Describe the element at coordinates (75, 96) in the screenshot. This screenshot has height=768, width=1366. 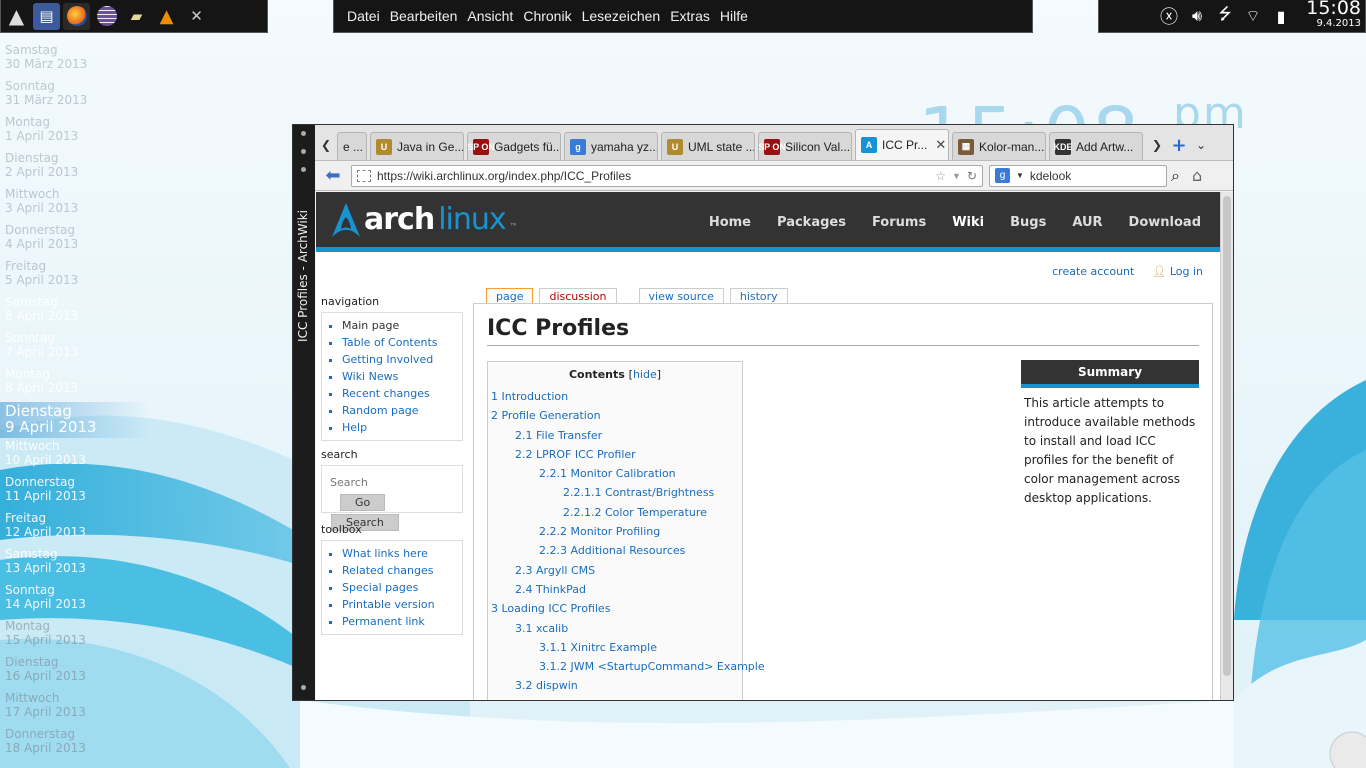
I see `calendar-day: Sonntag 31 März 2013` at that location.